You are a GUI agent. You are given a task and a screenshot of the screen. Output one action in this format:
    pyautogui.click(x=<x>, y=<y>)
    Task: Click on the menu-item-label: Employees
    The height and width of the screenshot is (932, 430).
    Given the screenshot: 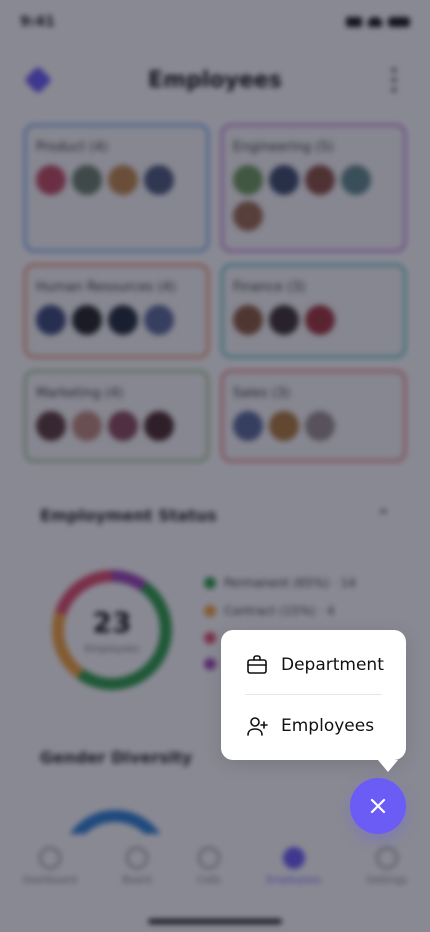 What is the action you would take?
    pyautogui.click(x=328, y=726)
    